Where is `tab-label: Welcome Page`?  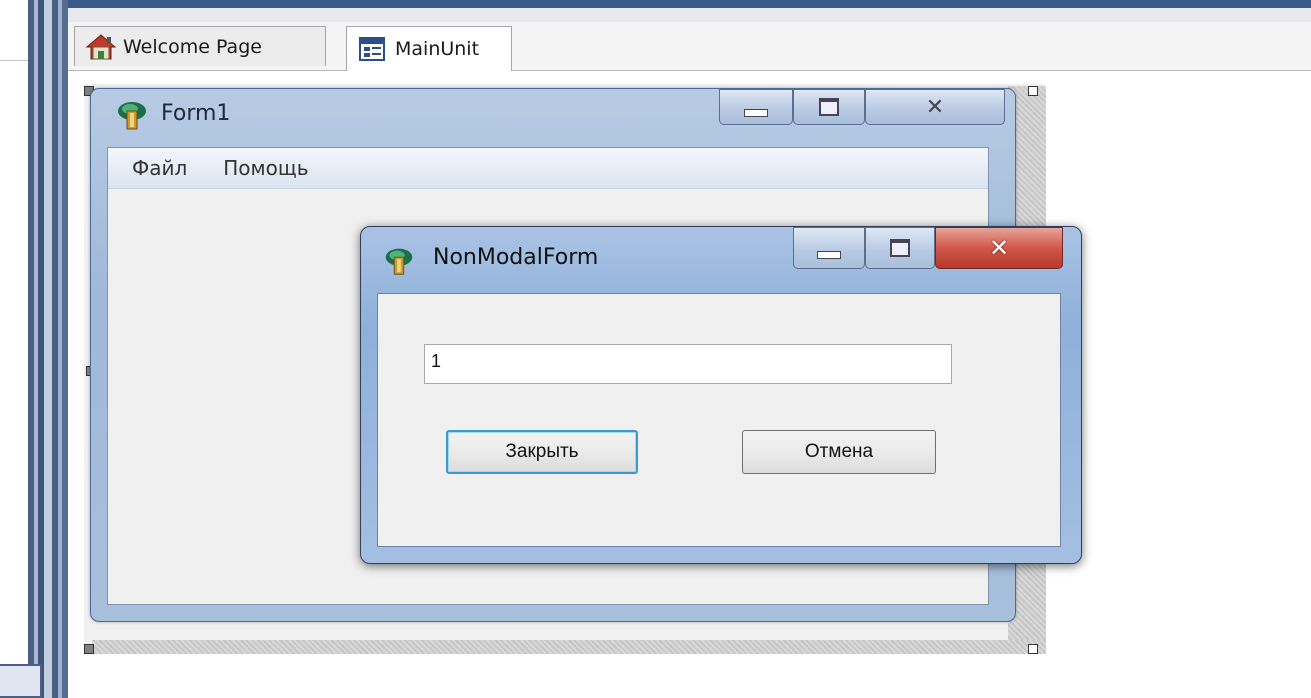
tab-label: Welcome Page is located at coordinates (192, 46).